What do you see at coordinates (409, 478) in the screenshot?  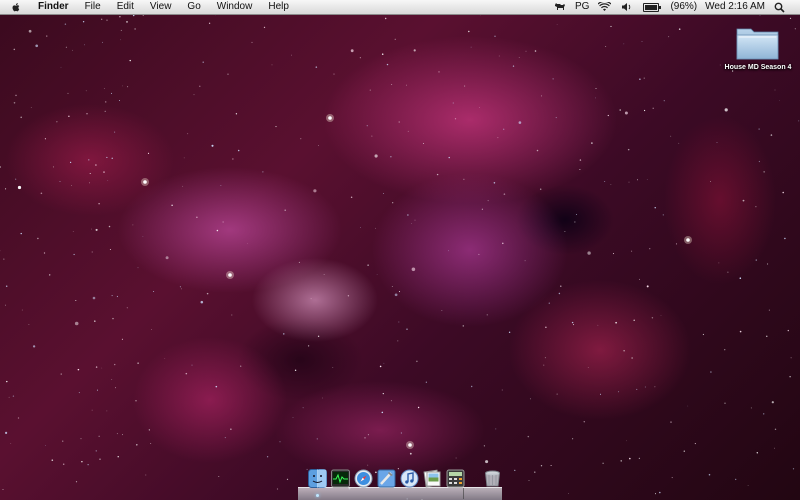 I see `itunes-icon` at bounding box center [409, 478].